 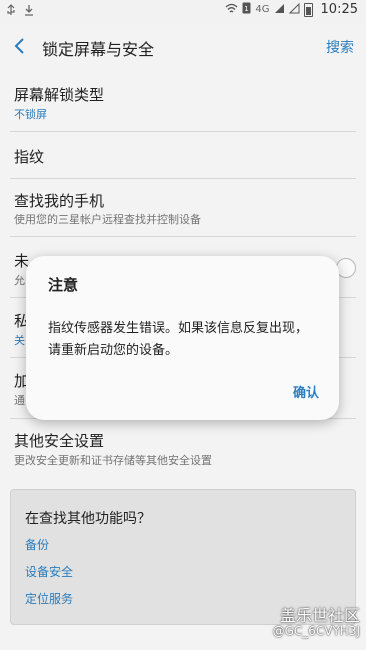 I want to click on dialog-title: 注意, so click(x=63, y=285).